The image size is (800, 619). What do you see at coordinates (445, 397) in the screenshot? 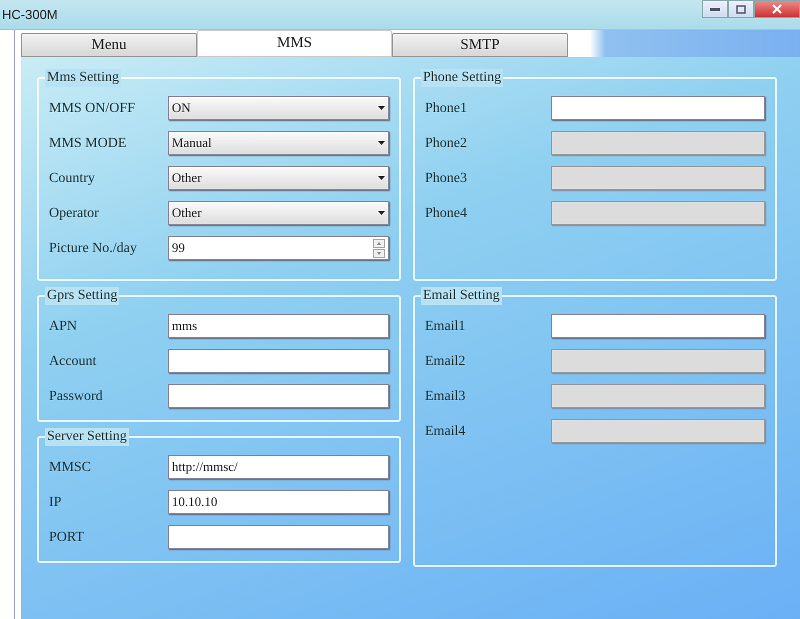
I see `field-label: Email3` at bounding box center [445, 397].